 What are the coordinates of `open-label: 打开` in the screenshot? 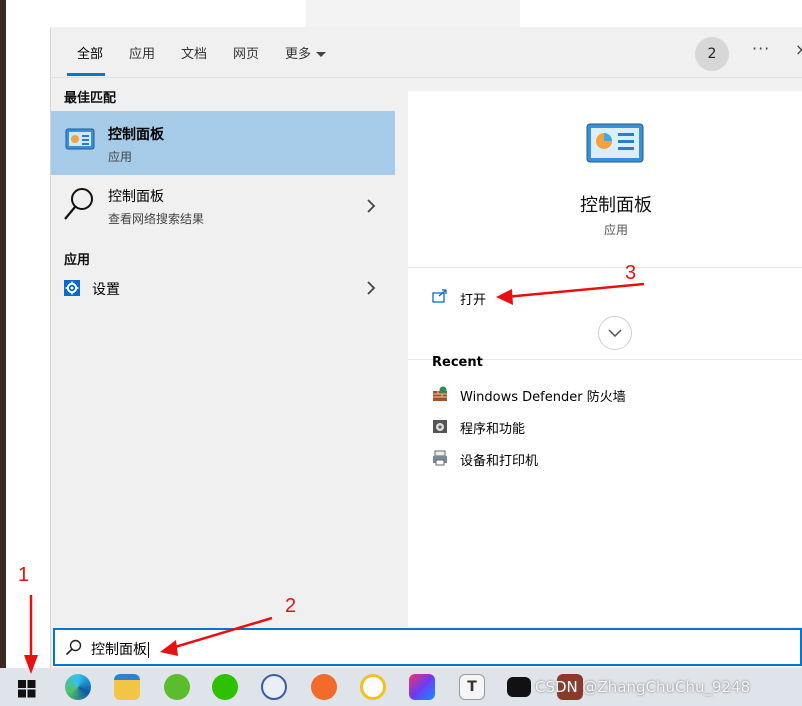 It's located at (473, 300).